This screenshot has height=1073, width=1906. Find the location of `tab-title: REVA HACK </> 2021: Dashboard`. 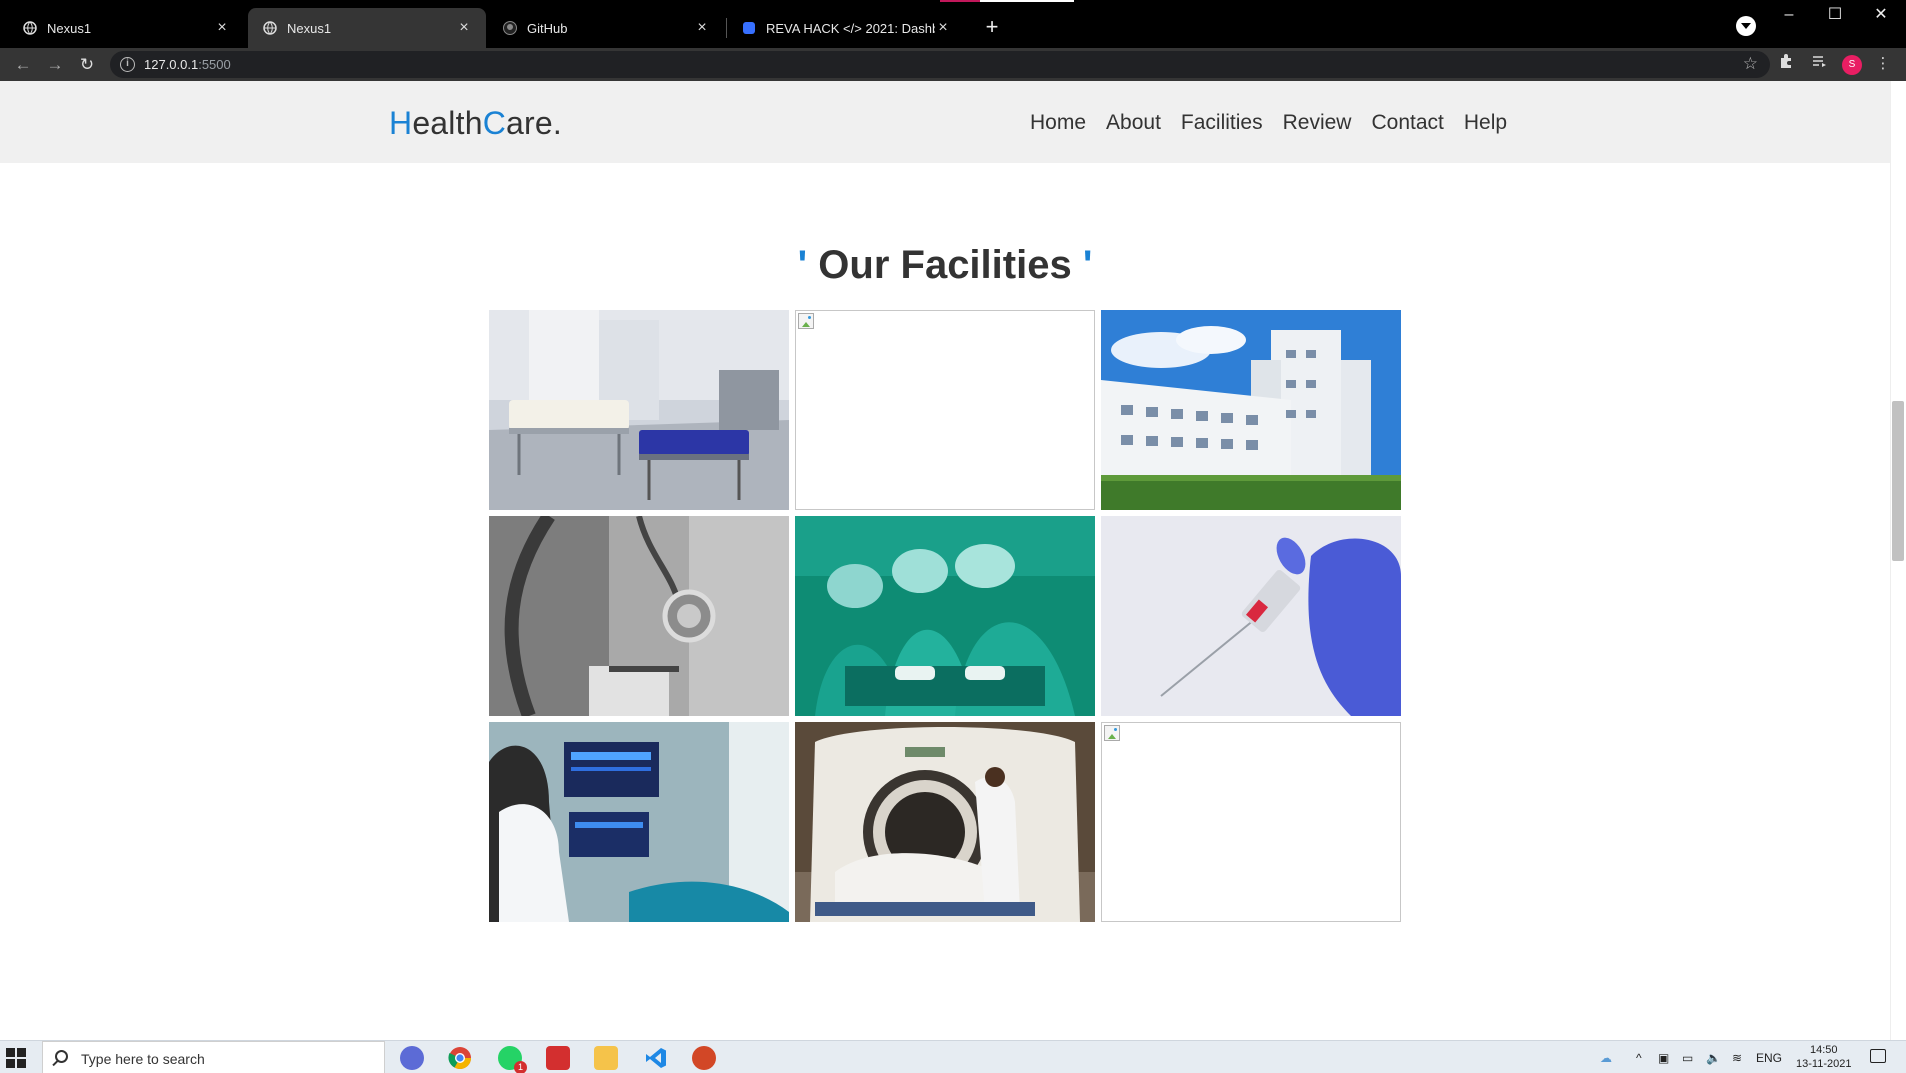

tab-title: REVA HACK </> 2021: Dashboard is located at coordinates (850, 28).